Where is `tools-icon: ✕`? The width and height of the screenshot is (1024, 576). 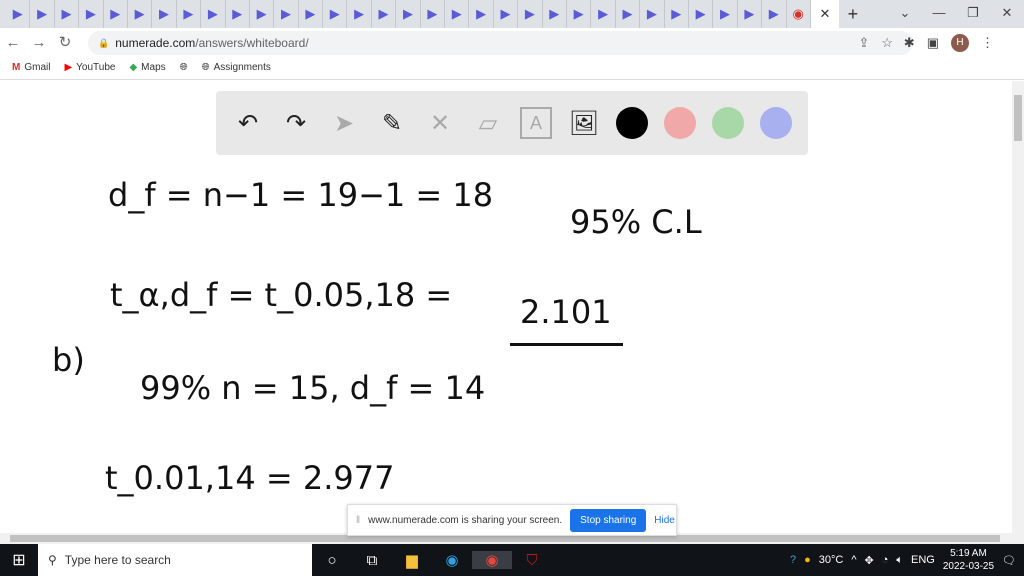
tools-icon: ✕ is located at coordinates (440, 123).